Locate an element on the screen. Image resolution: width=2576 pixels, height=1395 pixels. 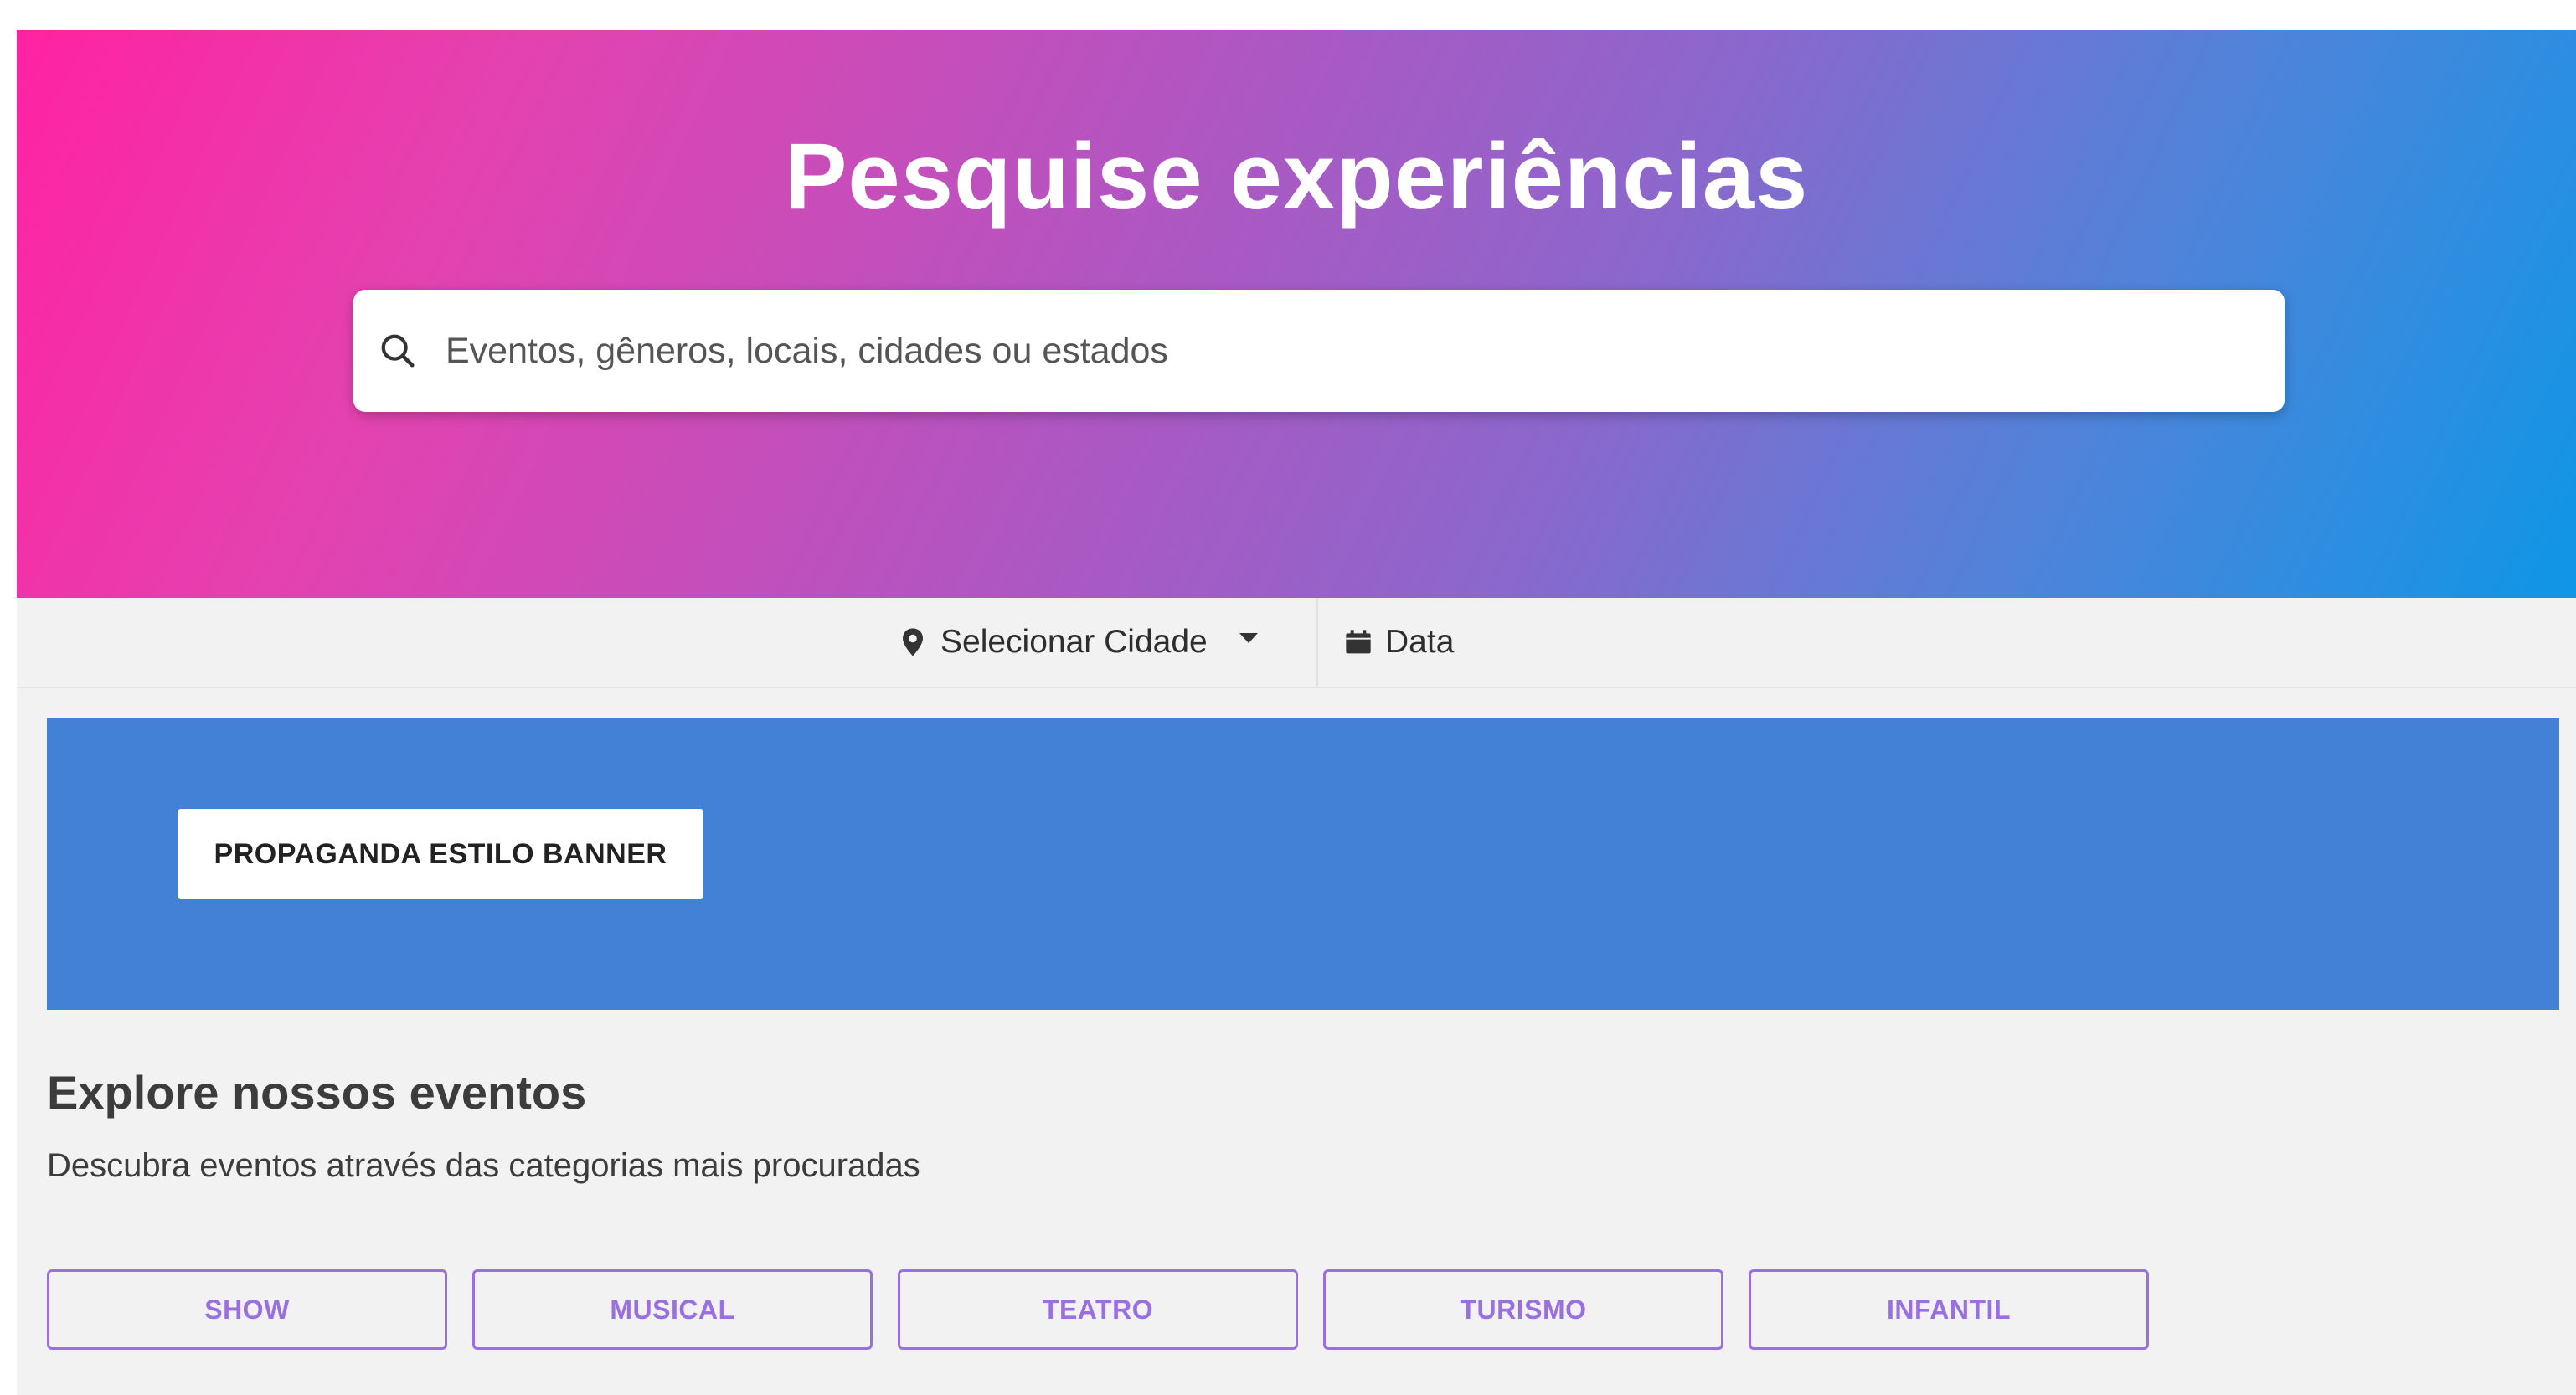
caret-down-icon is located at coordinates (1248, 638).